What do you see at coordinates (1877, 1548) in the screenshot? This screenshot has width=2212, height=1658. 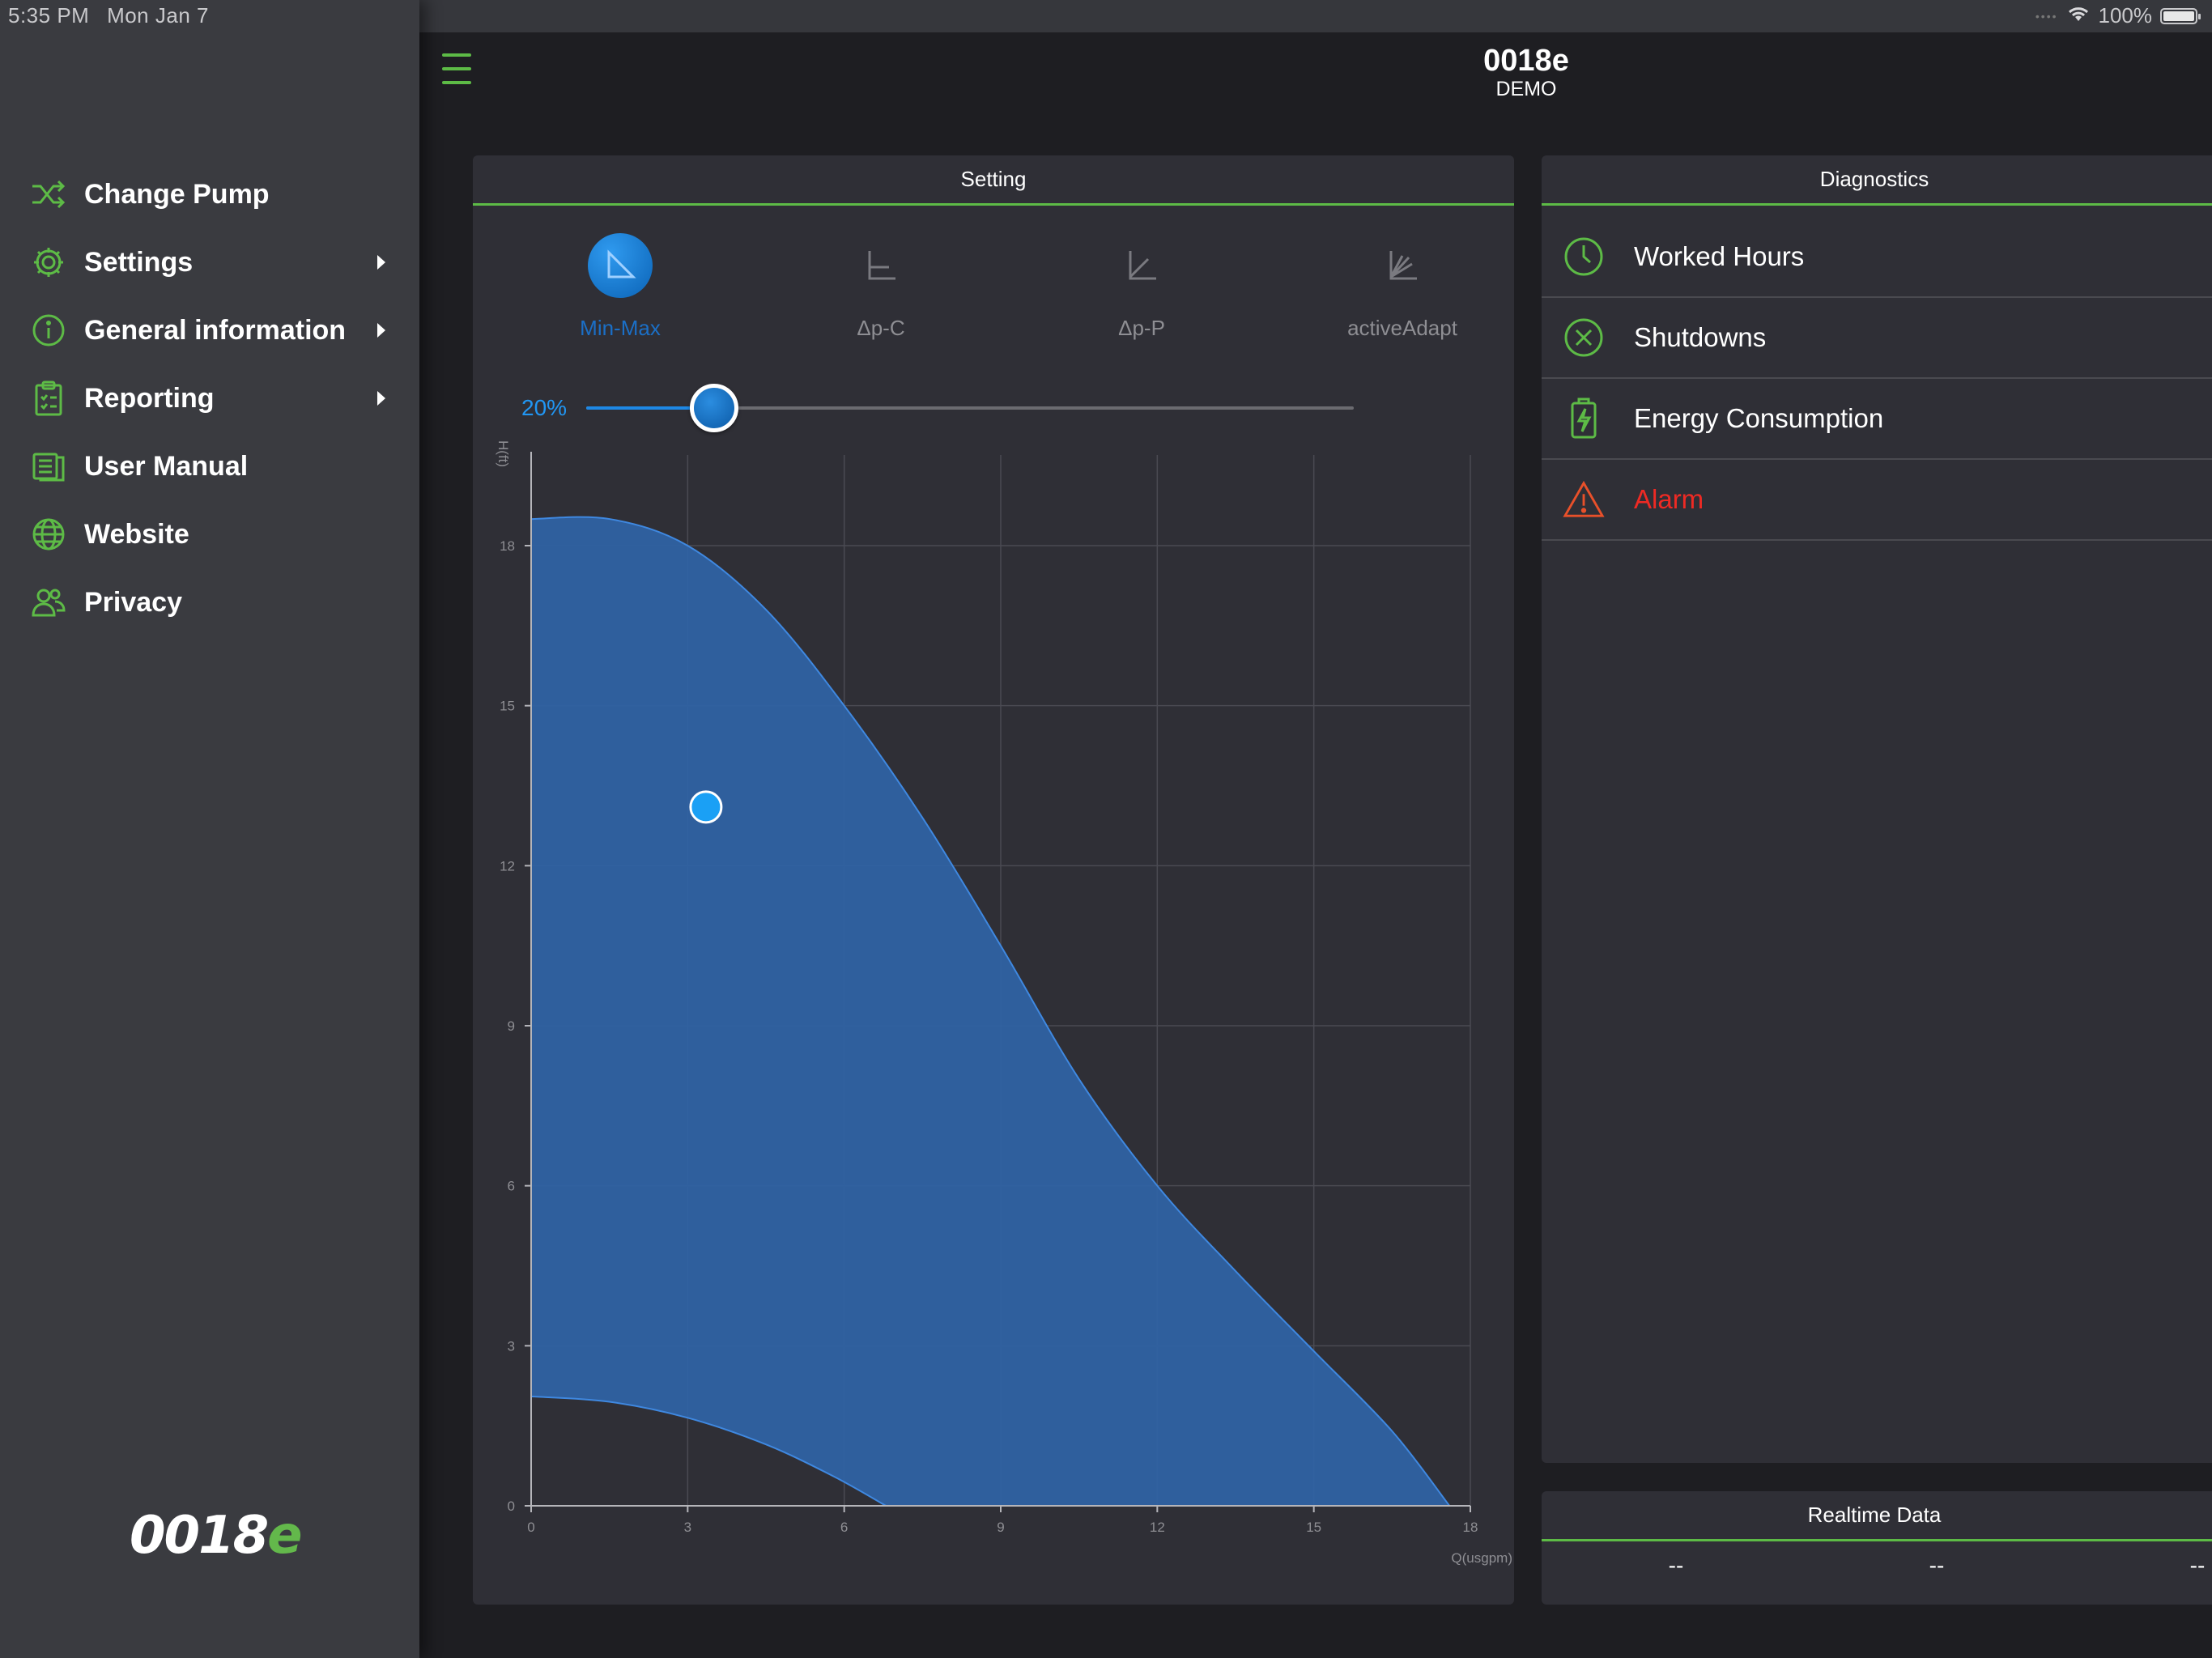 I see `realtime-panel: Realtime Data -- -- --` at bounding box center [1877, 1548].